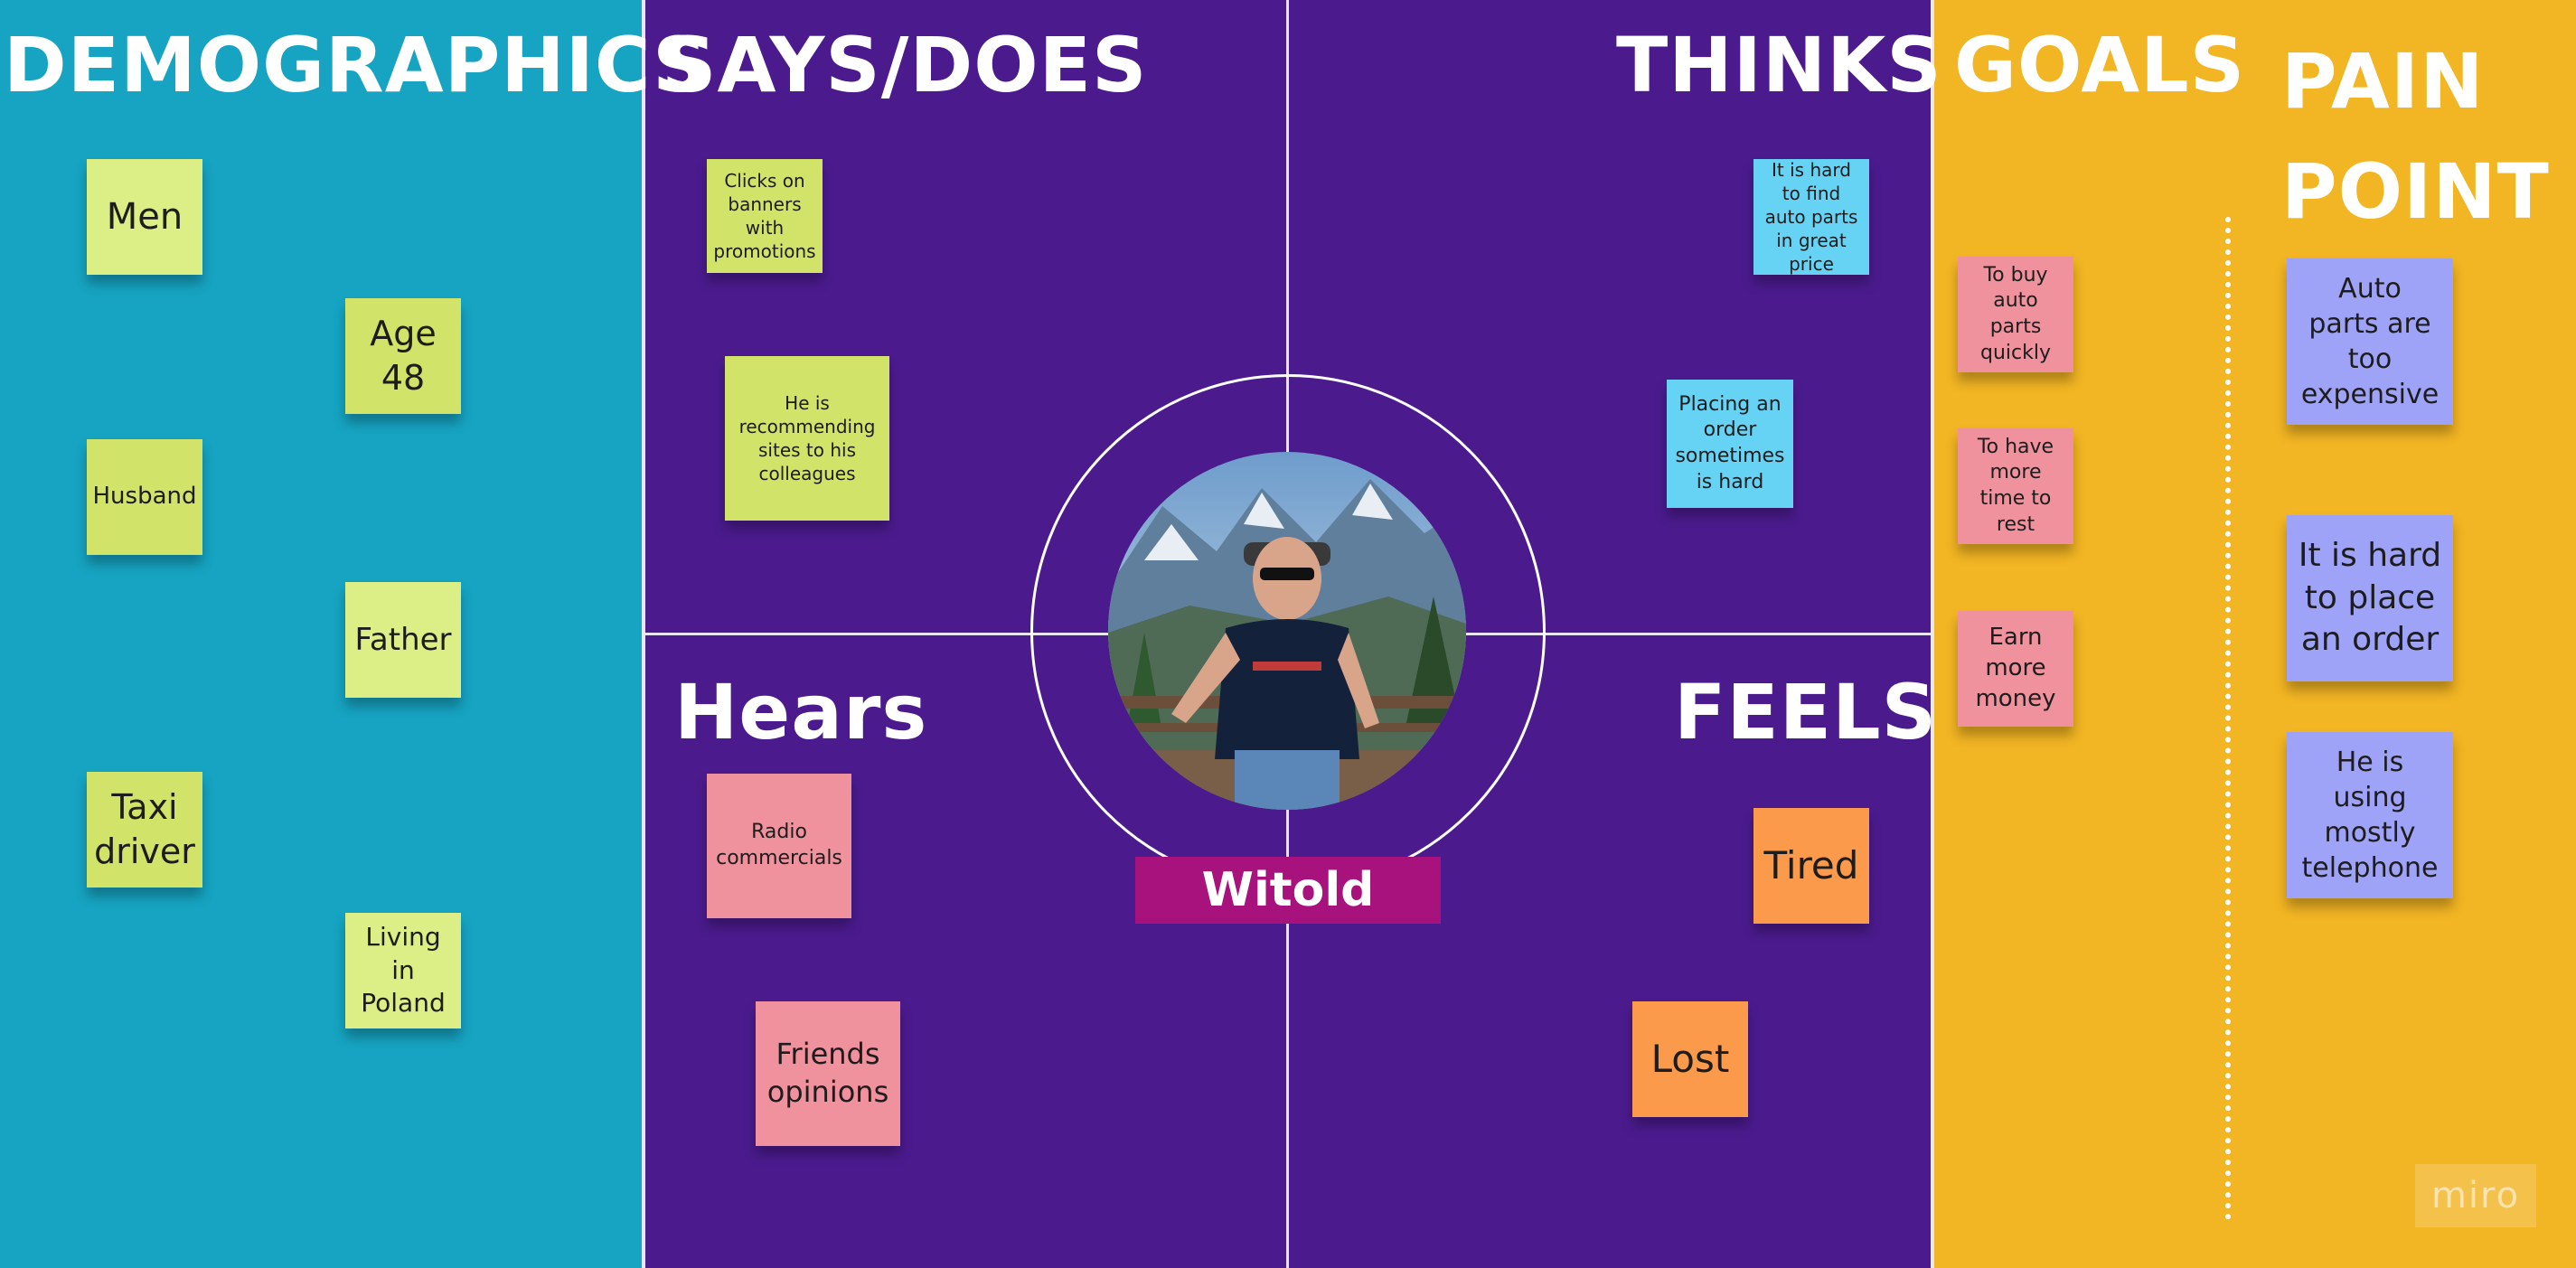 This screenshot has width=2576, height=1268. I want to click on pain-point-heading: PAIN POINT, so click(2415, 136).